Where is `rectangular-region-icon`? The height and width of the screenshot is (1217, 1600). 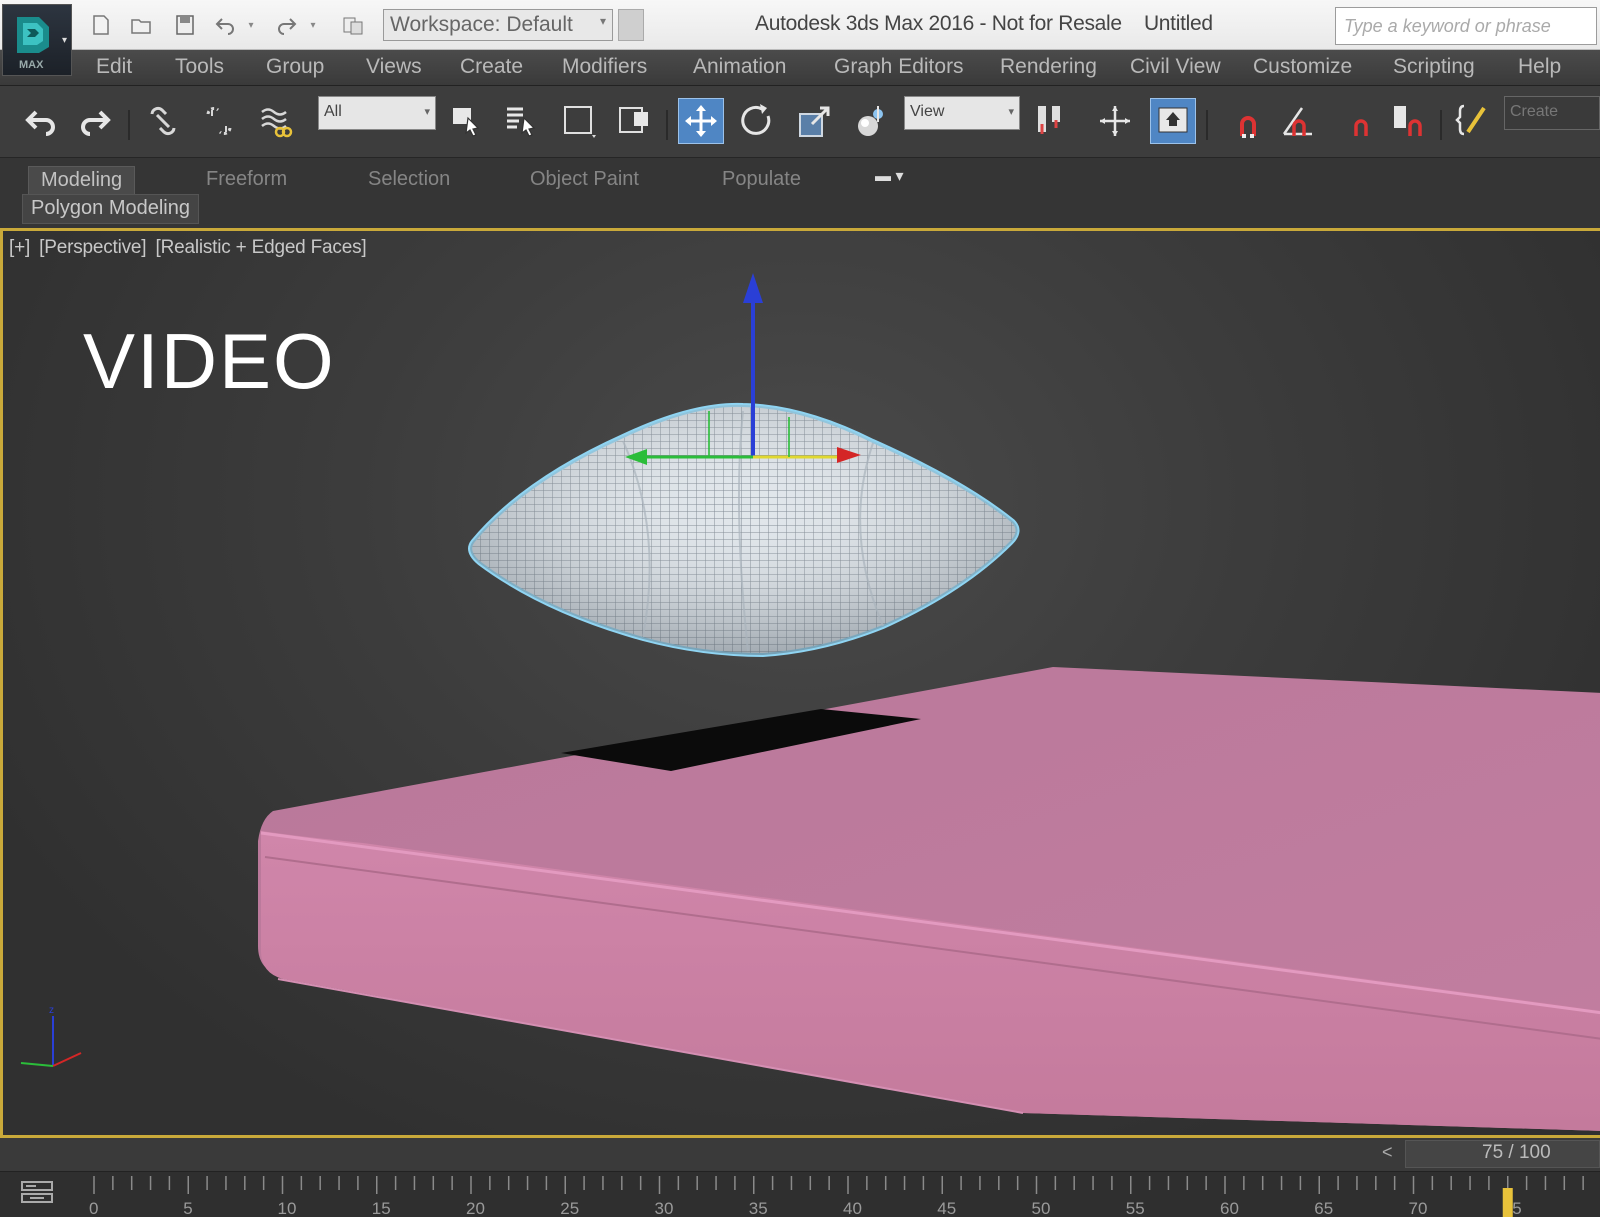
rectangular-region-icon is located at coordinates (579, 121).